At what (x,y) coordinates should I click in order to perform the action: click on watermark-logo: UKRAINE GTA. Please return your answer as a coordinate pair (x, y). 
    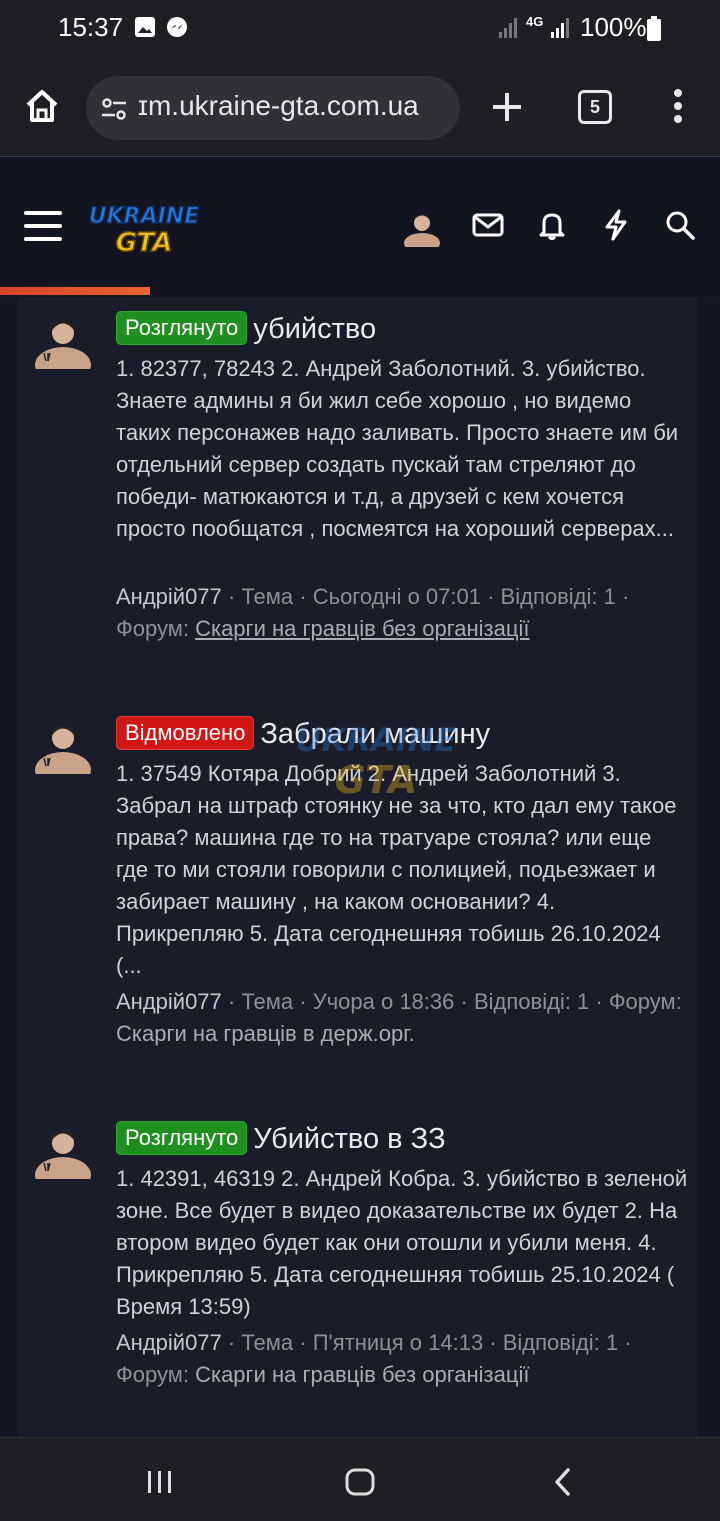
    Looking at the image, I should click on (376, 761).